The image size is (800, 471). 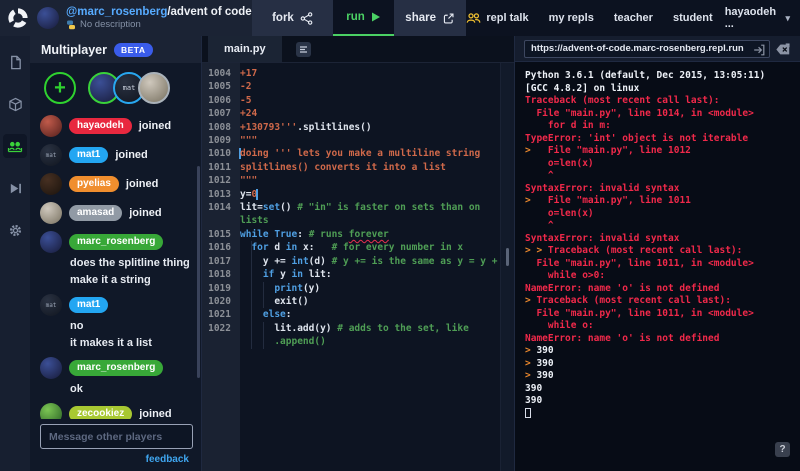 I want to click on code-line: 1005 -2, so click(x=351, y=86).